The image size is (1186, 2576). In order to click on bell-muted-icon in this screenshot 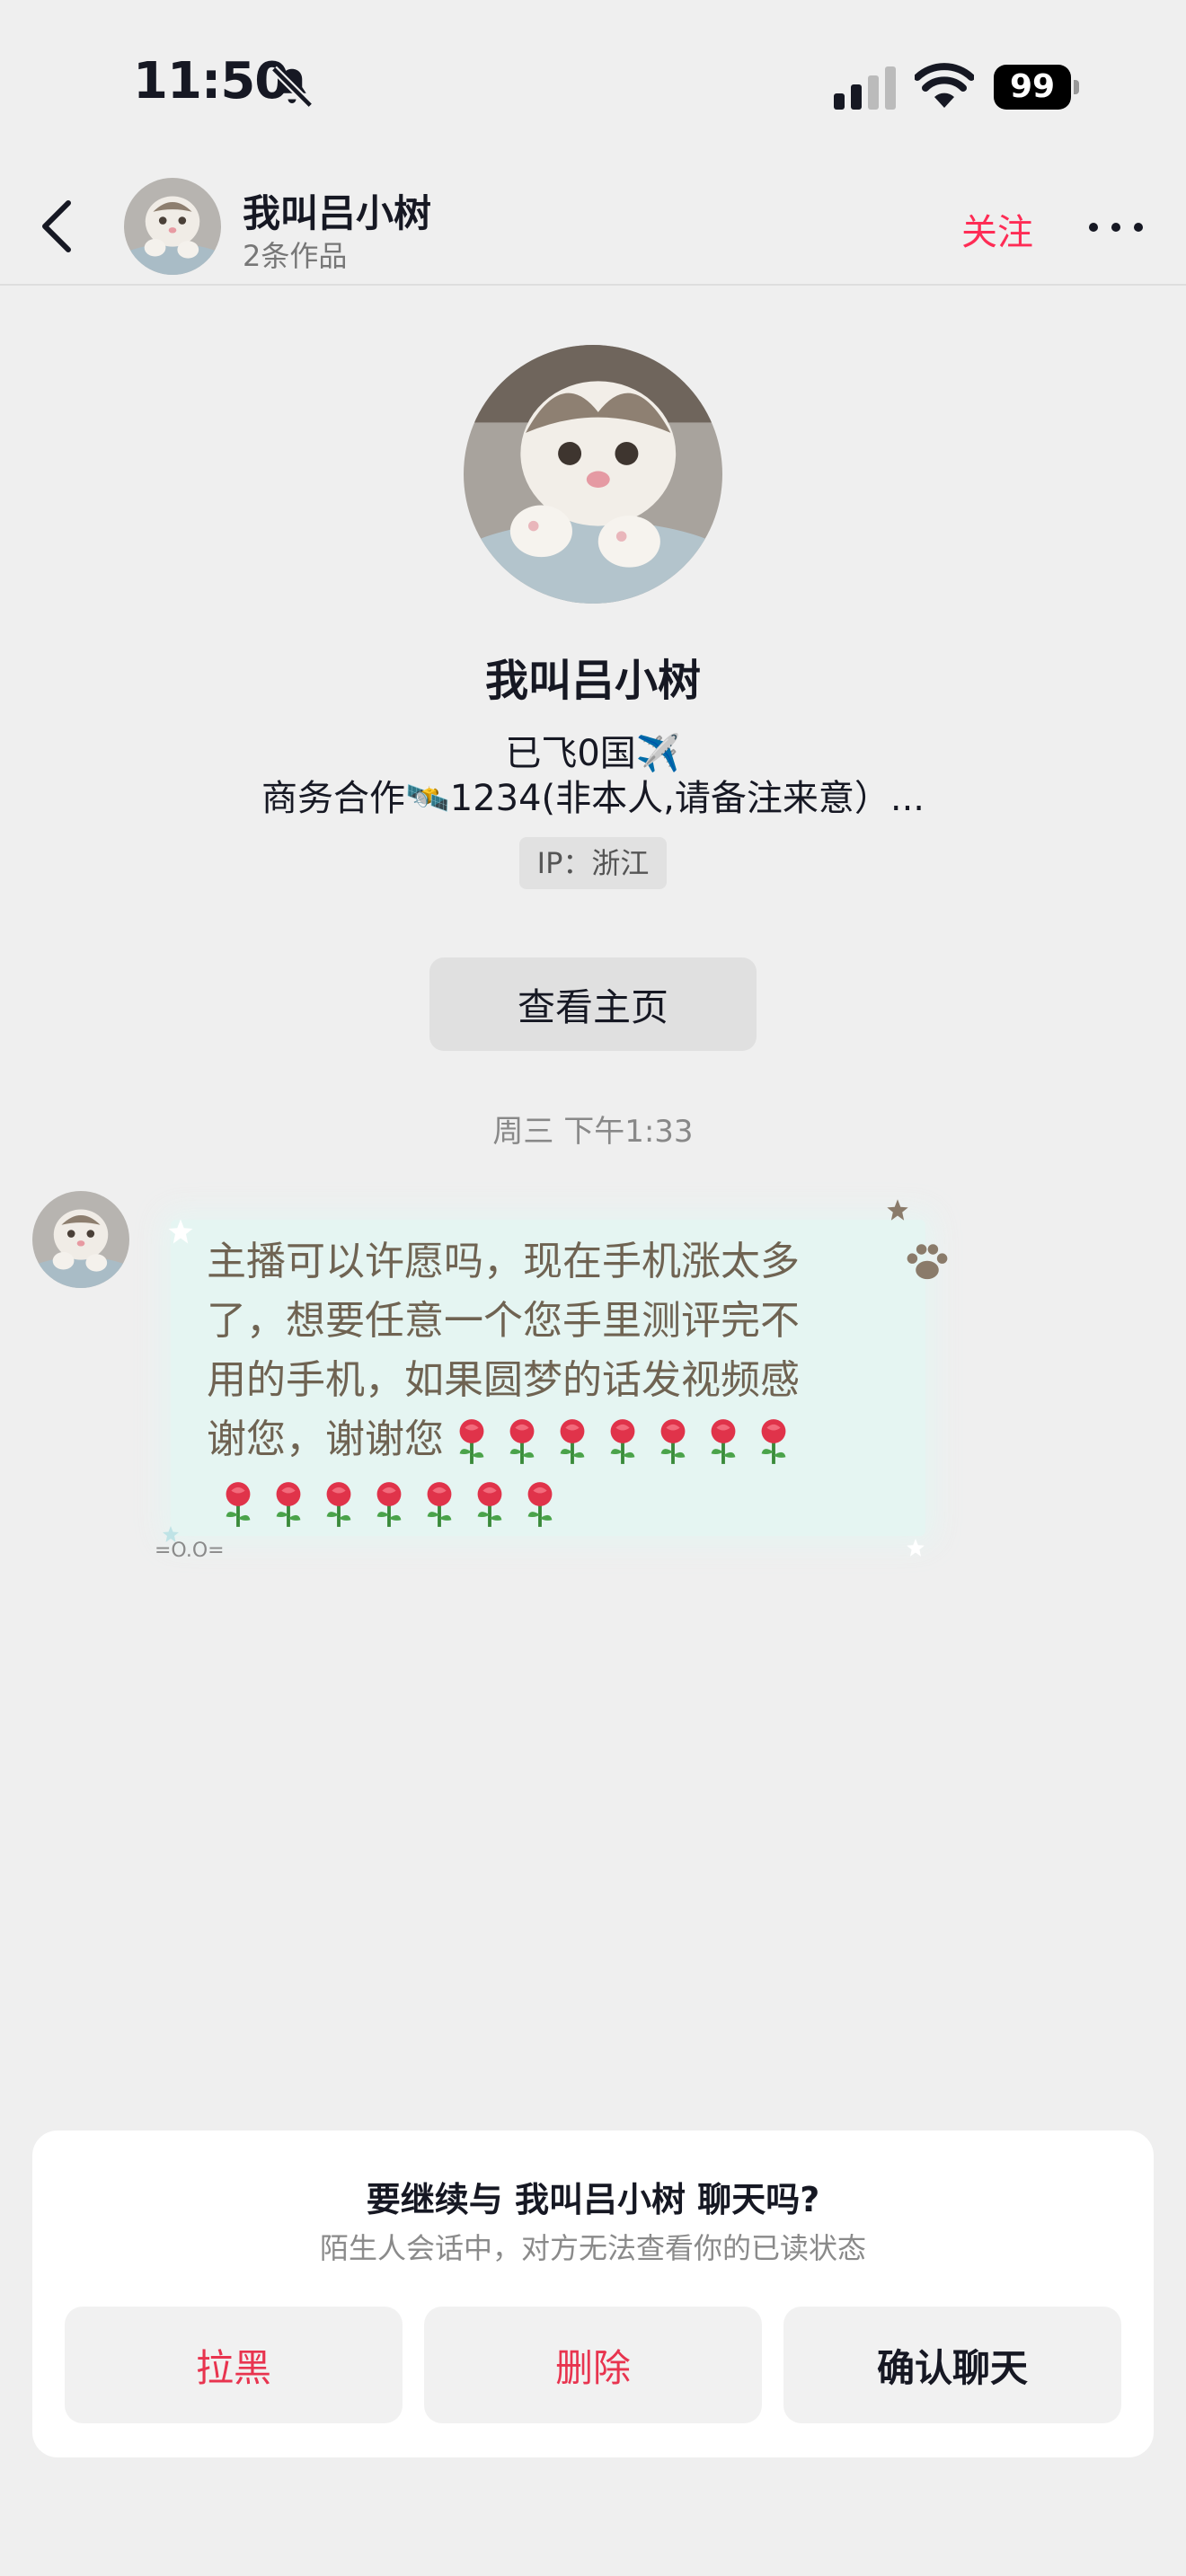, I will do `click(292, 87)`.